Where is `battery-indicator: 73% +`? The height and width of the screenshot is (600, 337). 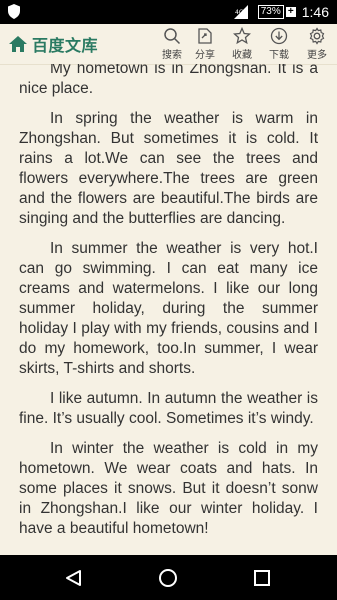 battery-indicator: 73% + is located at coordinates (276, 12).